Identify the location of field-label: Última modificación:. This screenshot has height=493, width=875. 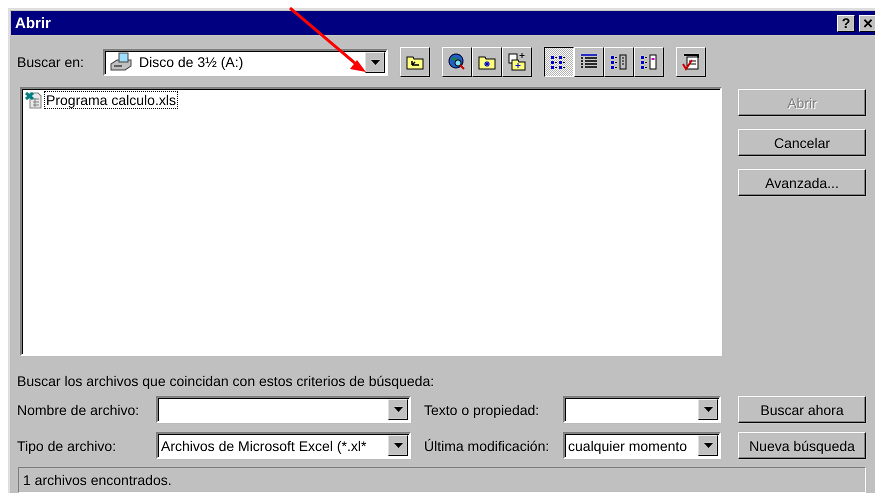
(487, 446).